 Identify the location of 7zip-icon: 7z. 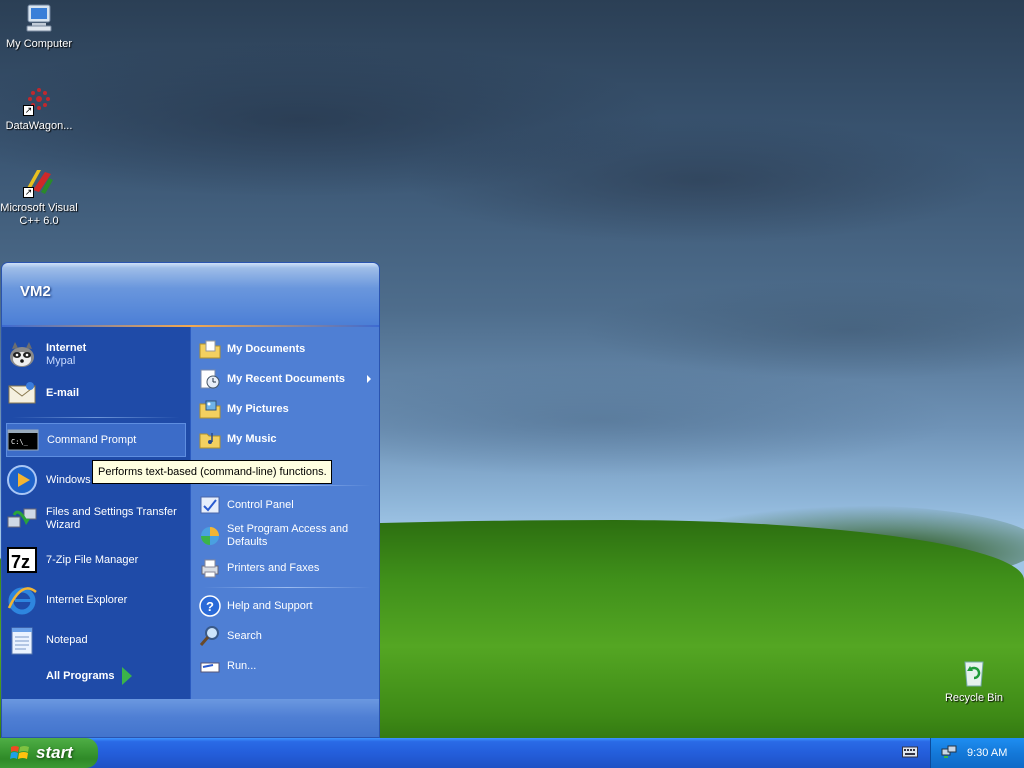
(22, 560).